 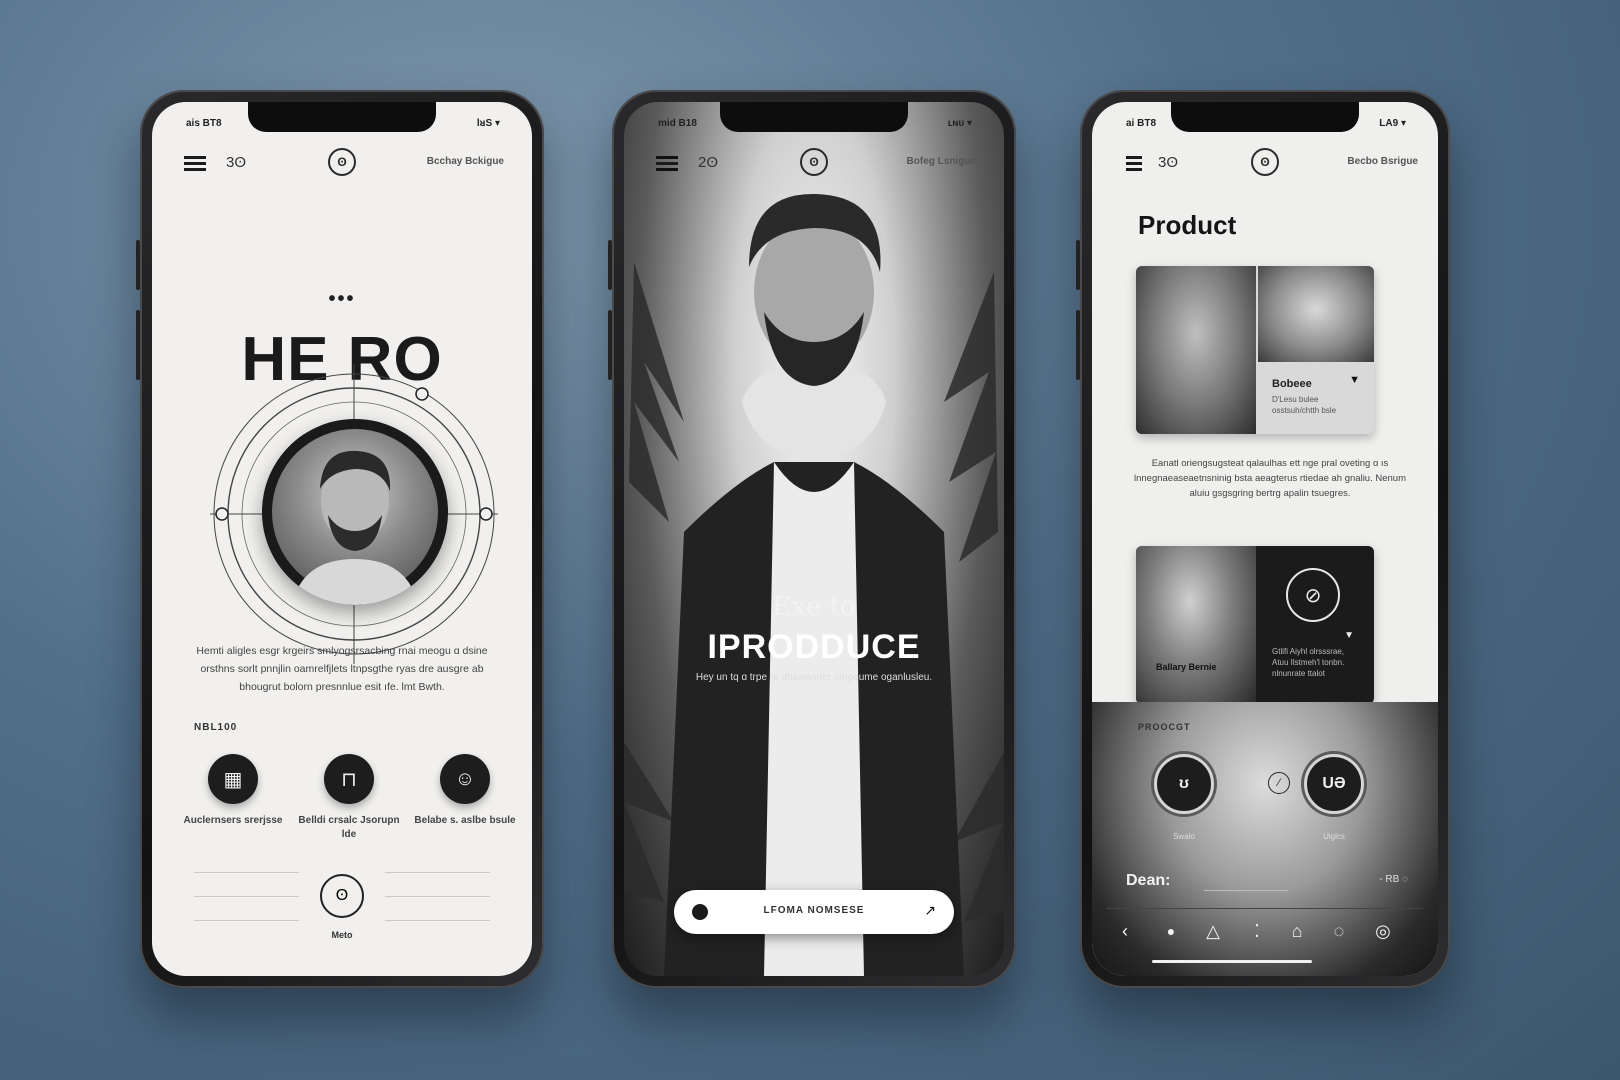 I want to click on avatar, so click(x=355, y=512).